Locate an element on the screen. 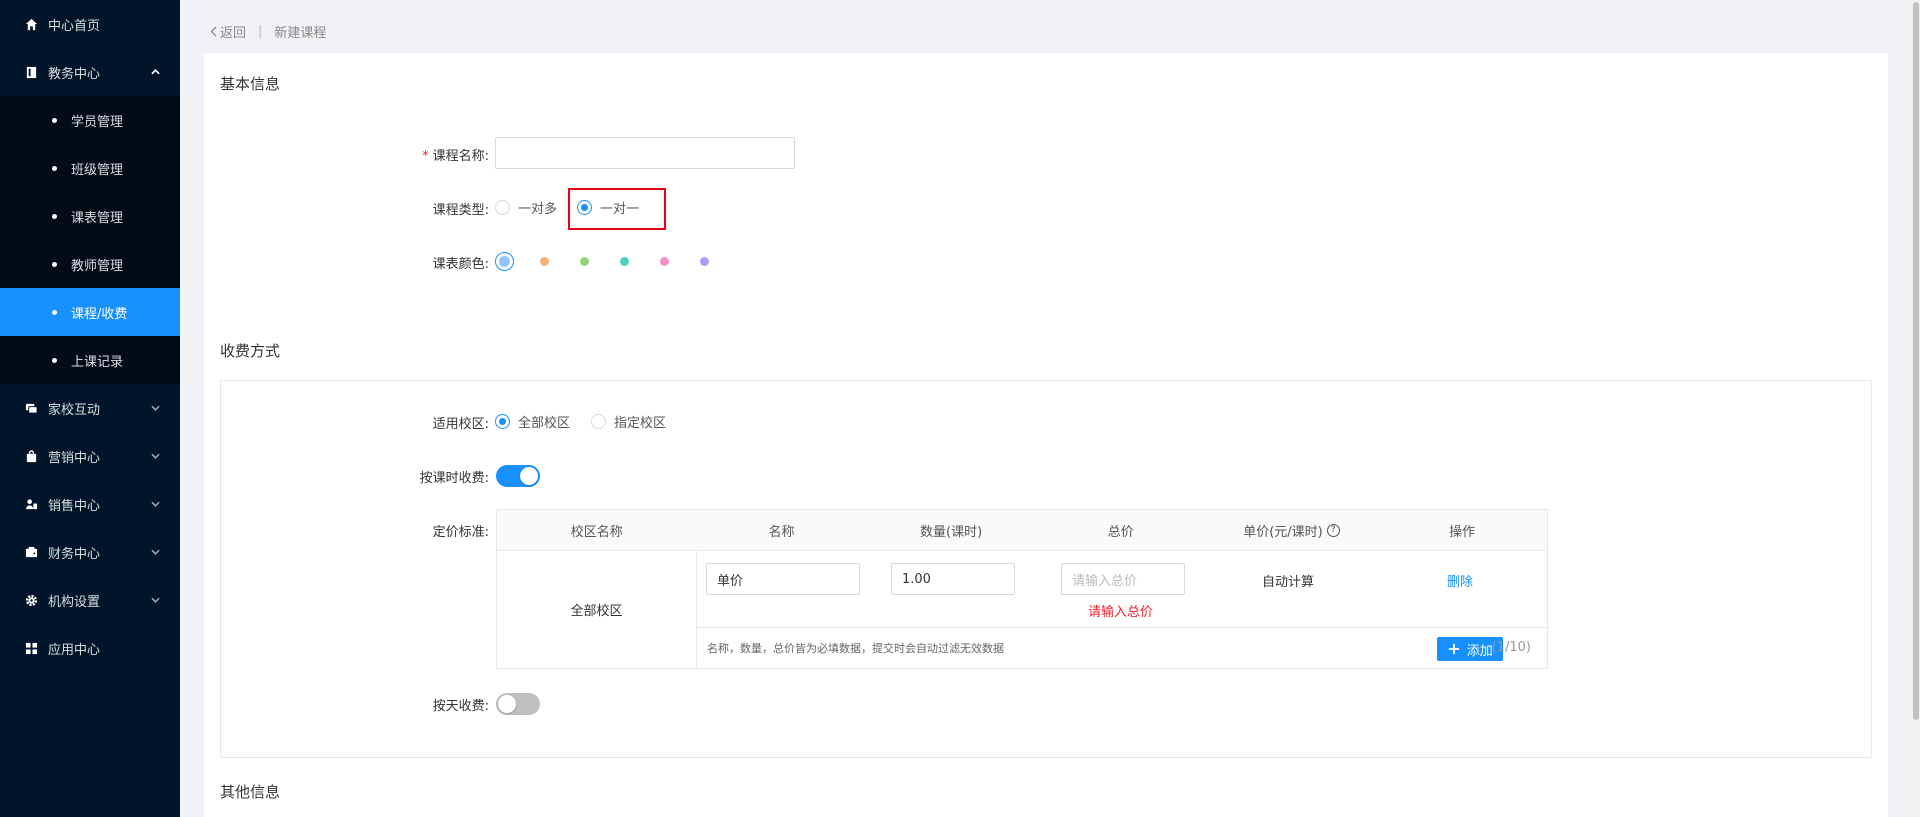 This screenshot has width=1920, height=817. question-circle-icon: ? is located at coordinates (1333, 530).